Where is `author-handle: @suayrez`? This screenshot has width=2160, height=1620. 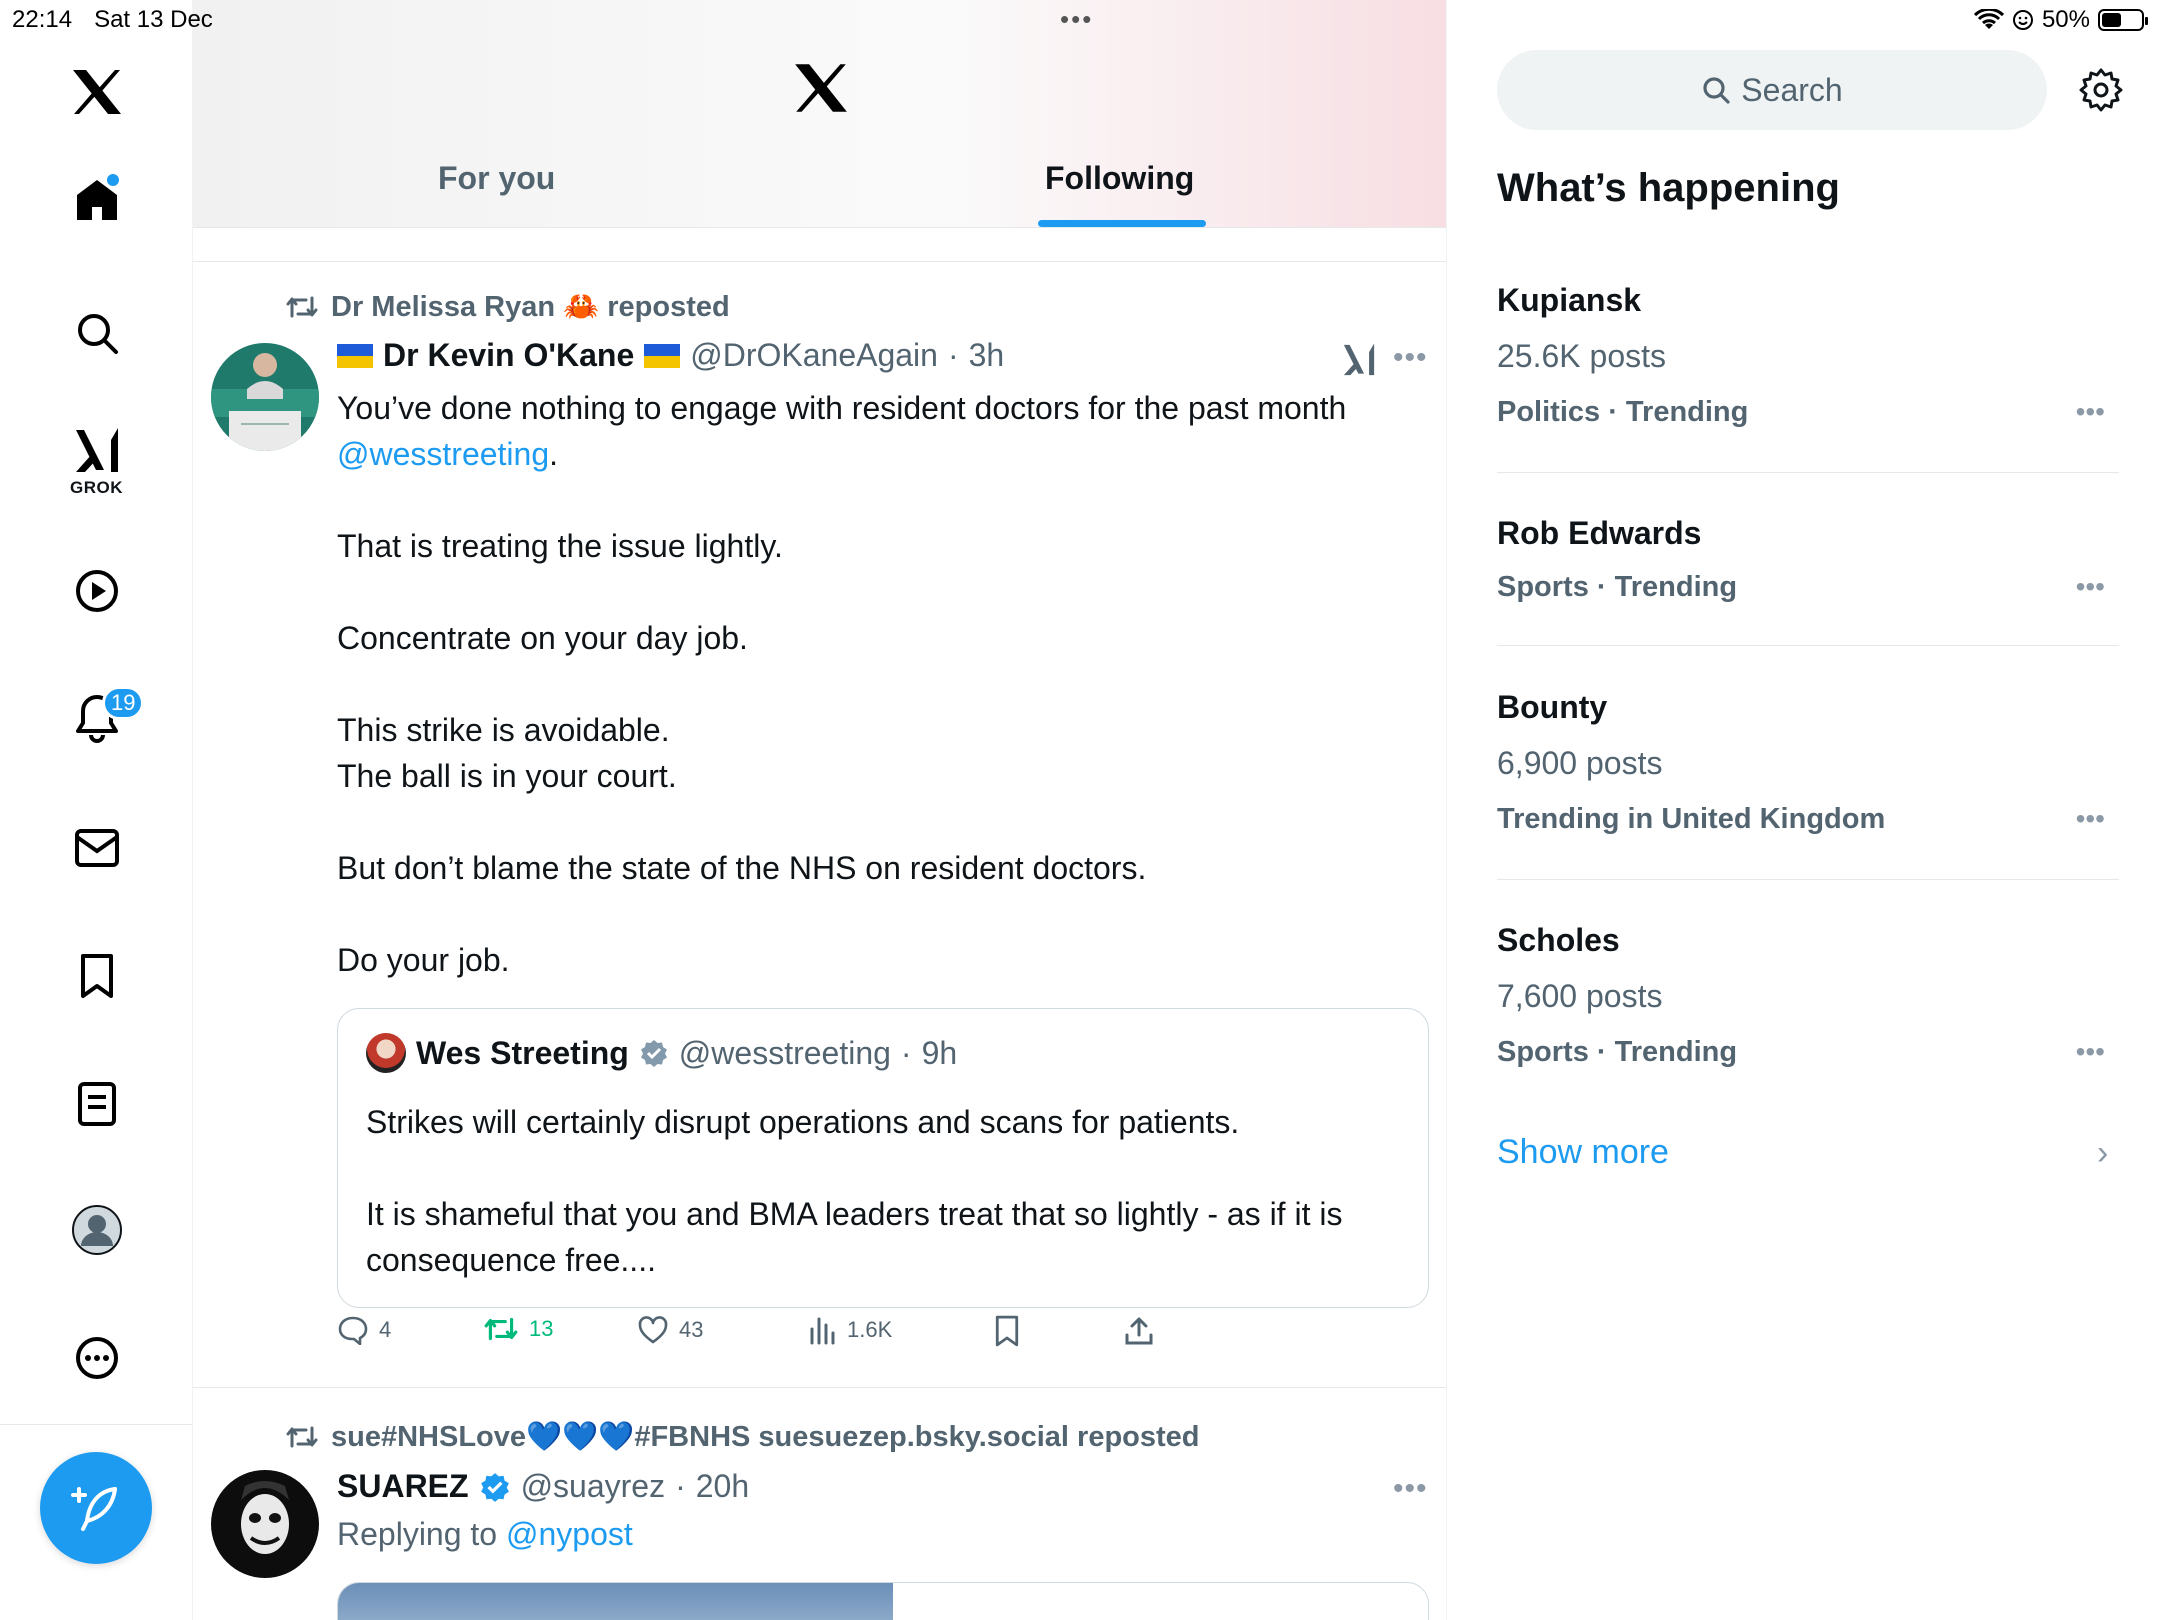
author-handle: @suayrez is located at coordinates (593, 1486).